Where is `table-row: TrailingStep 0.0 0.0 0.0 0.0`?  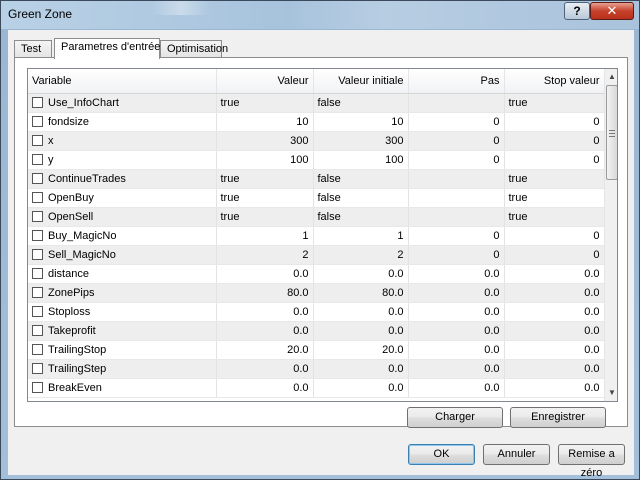 table-row: TrailingStep 0.0 0.0 0.0 0.0 is located at coordinates (316, 369).